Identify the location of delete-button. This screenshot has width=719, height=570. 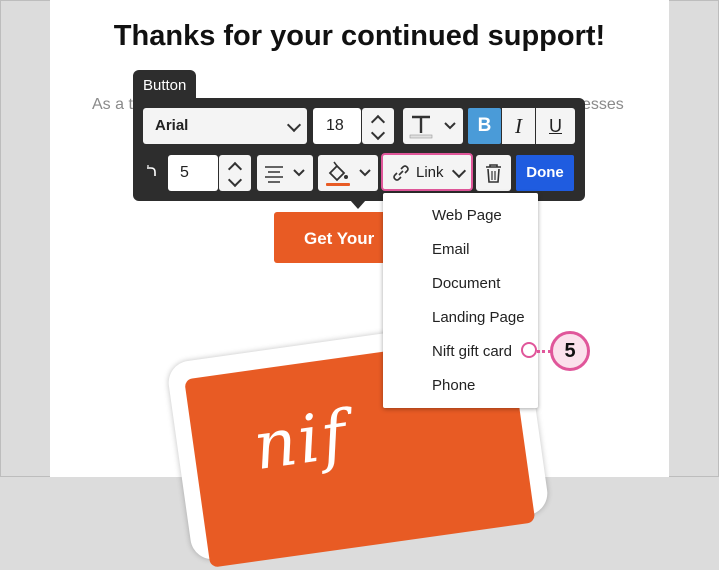
(493, 173).